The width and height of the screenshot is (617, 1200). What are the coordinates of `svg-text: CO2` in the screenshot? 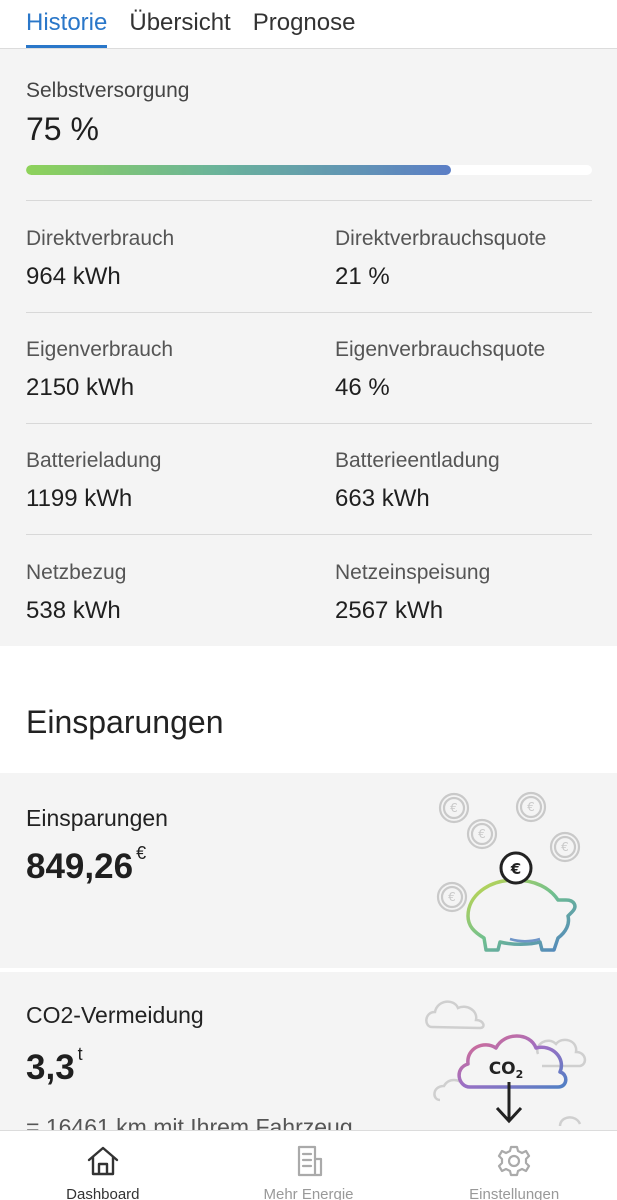 It's located at (506, 1070).